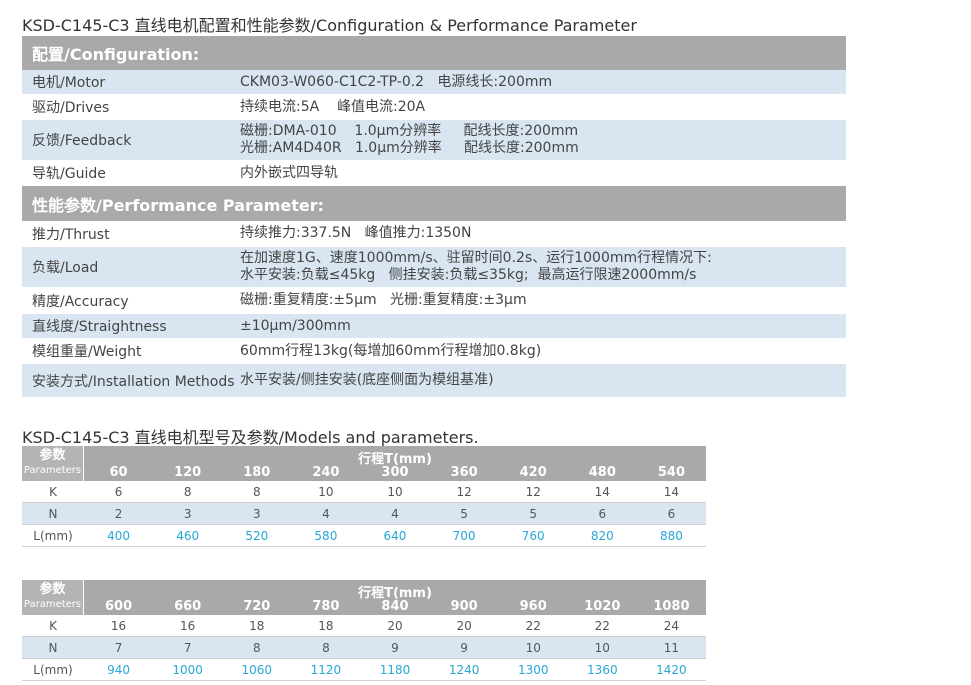  I want to click on spec-row: 推力/Thrust 持续推力:337.5N 峰值推力:1350N, so click(434, 234).